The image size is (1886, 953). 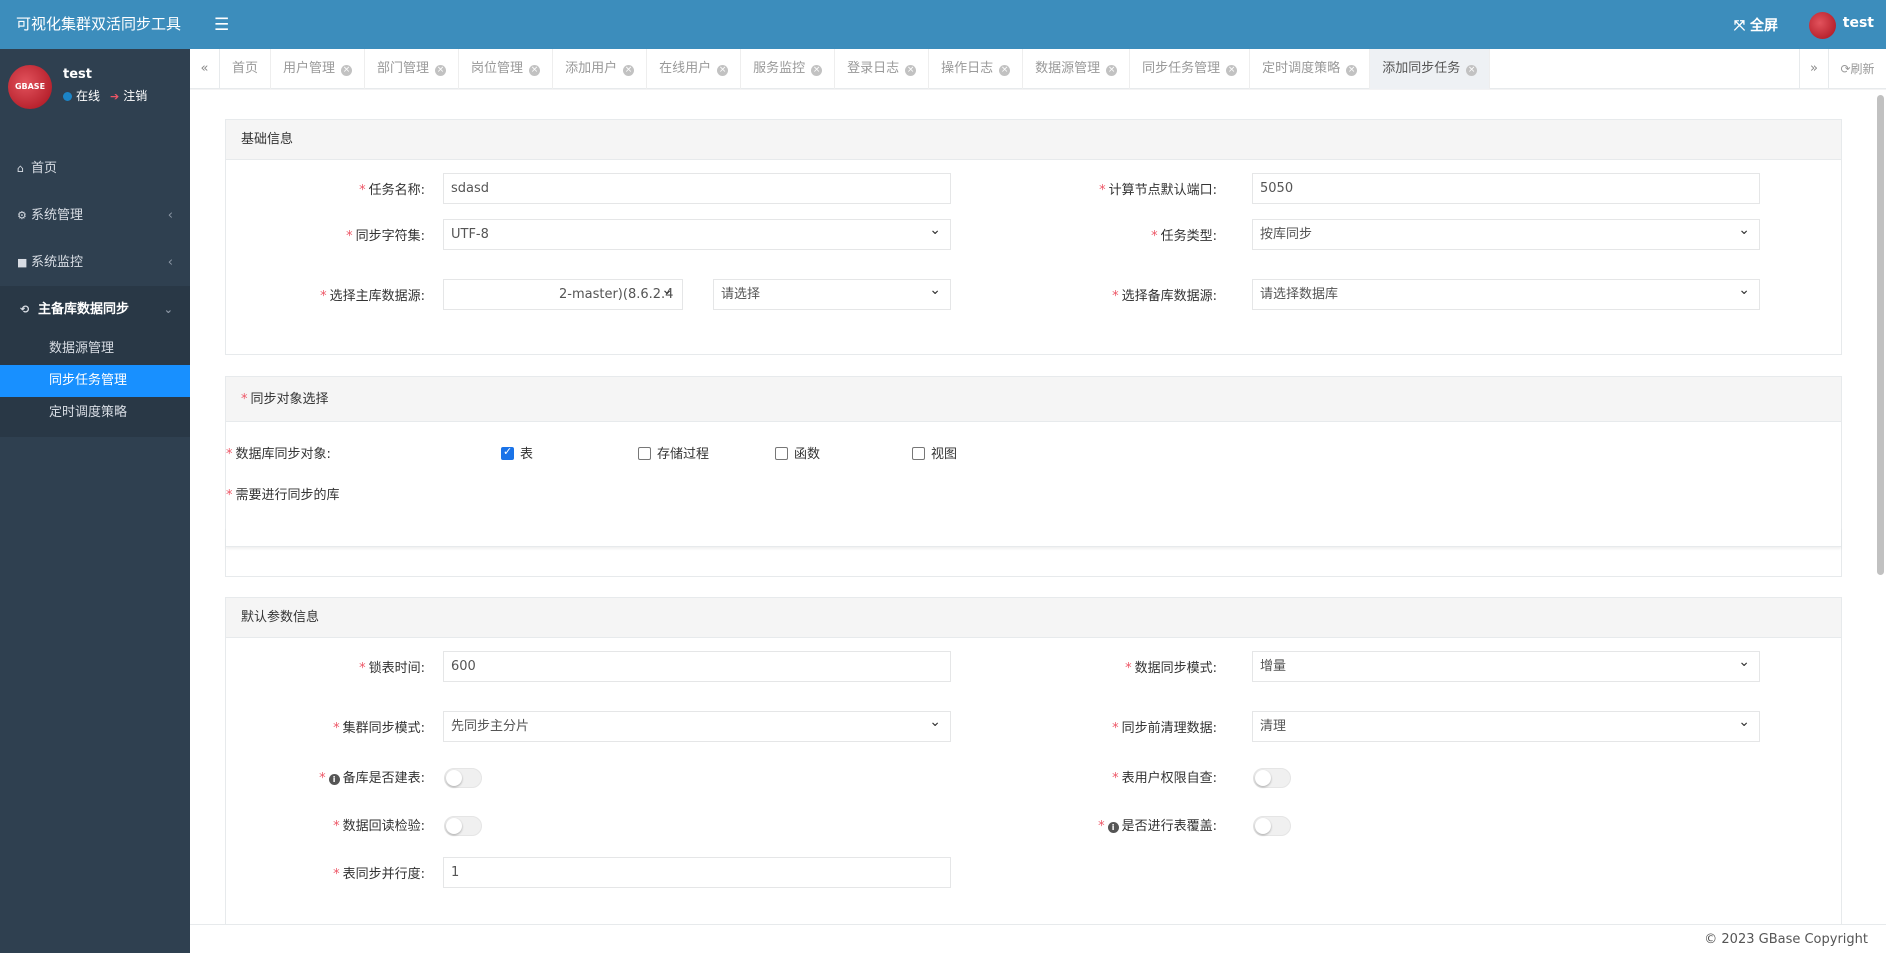 What do you see at coordinates (1506, 726) in the screenshot?
I see `clean-data-select: 清理` at bounding box center [1506, 726].